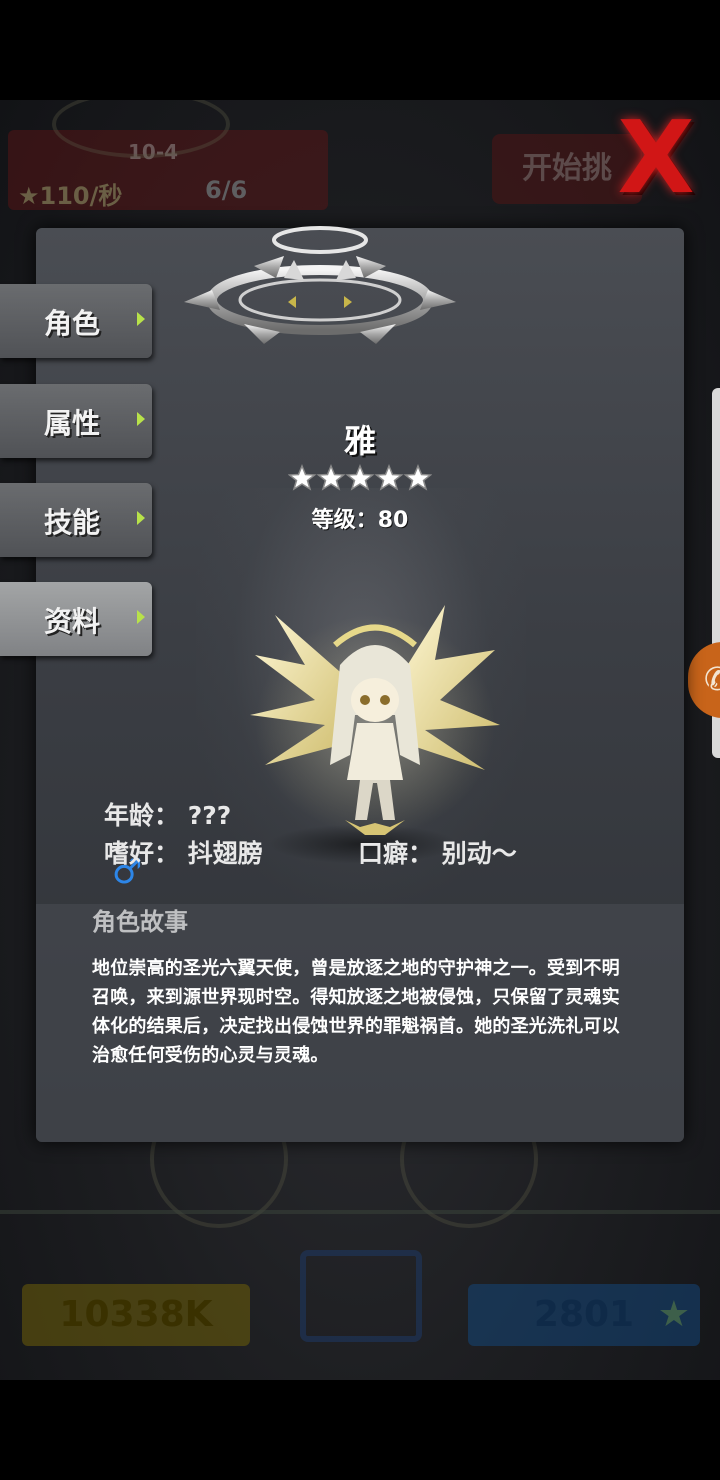 The image size is (720, 1480). Describe the element at coordinates (437, 852) in the screenshot. I see `catchphrase-row: 口癖： 别动～` at that location.